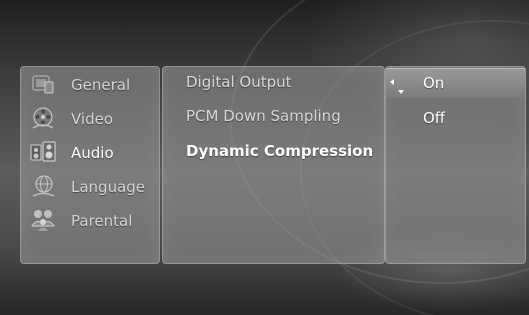 The height and width of the screenshot is (315, 529). What do you see at coordinates (43, 152) in the screenshot?
I see `speaker-icon` at bounding box center [43, 152].